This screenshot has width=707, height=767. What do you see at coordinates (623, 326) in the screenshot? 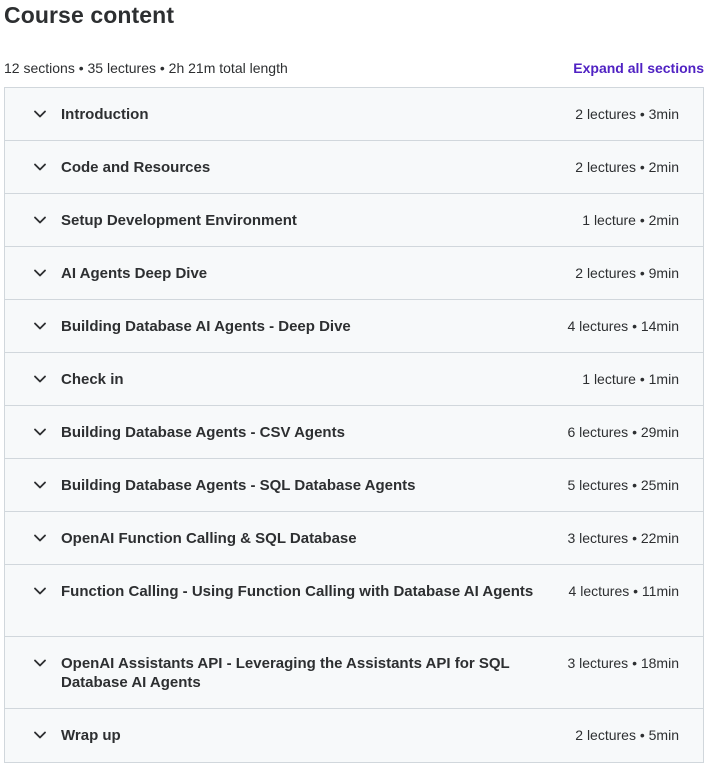
I see `section-meta: 4 lectures • 14min` at bounding box center [623, 326].